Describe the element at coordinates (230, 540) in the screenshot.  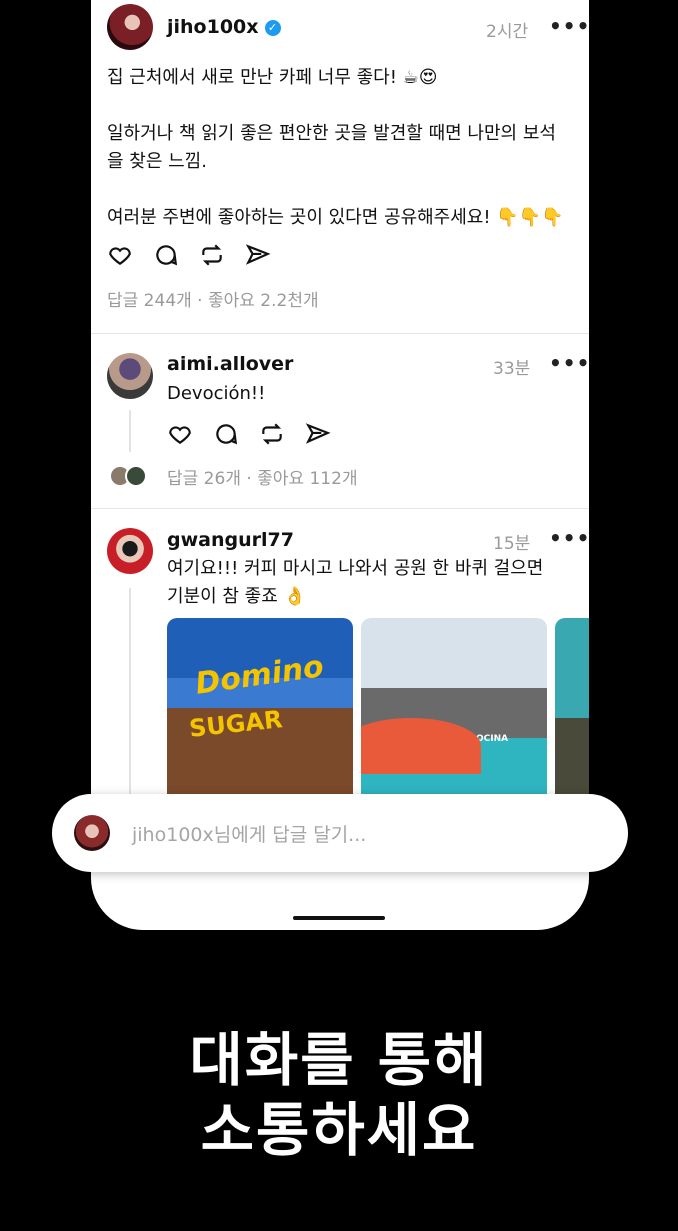
I see `reply2-username: gwangurl77` at that location.